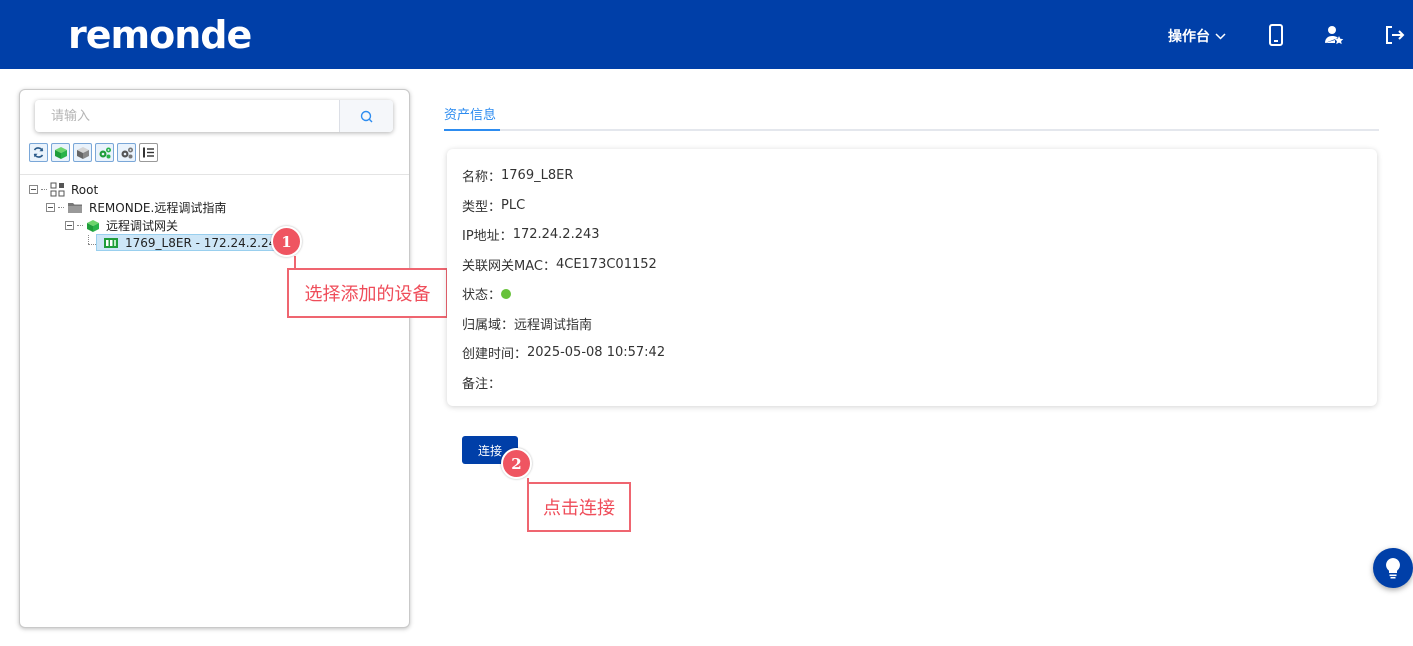  Describe the element at coordinates (556, 234) in the screenshot. I see `info-value: 172.24.2.243` at that location.